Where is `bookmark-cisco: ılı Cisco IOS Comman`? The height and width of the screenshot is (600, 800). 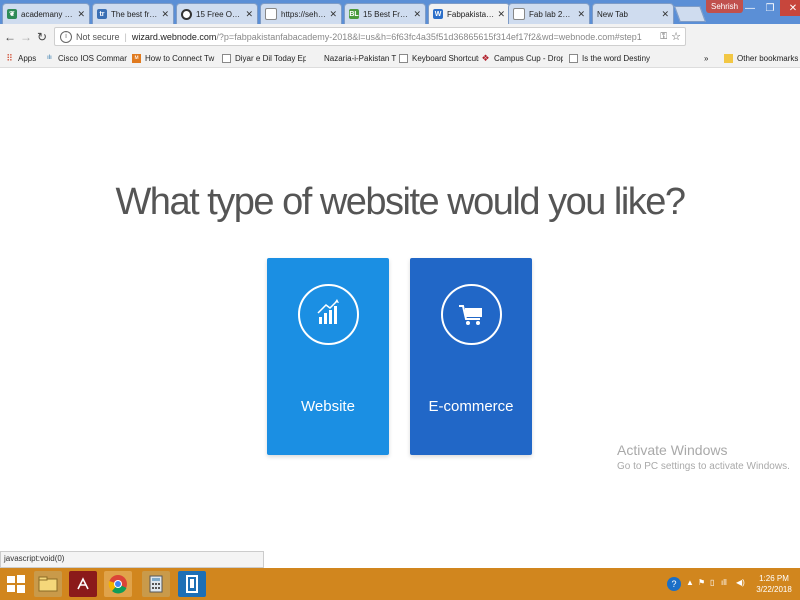
bookmark-cisco: ılı Cisco IOS Comman is located at coordinates (86, 58).